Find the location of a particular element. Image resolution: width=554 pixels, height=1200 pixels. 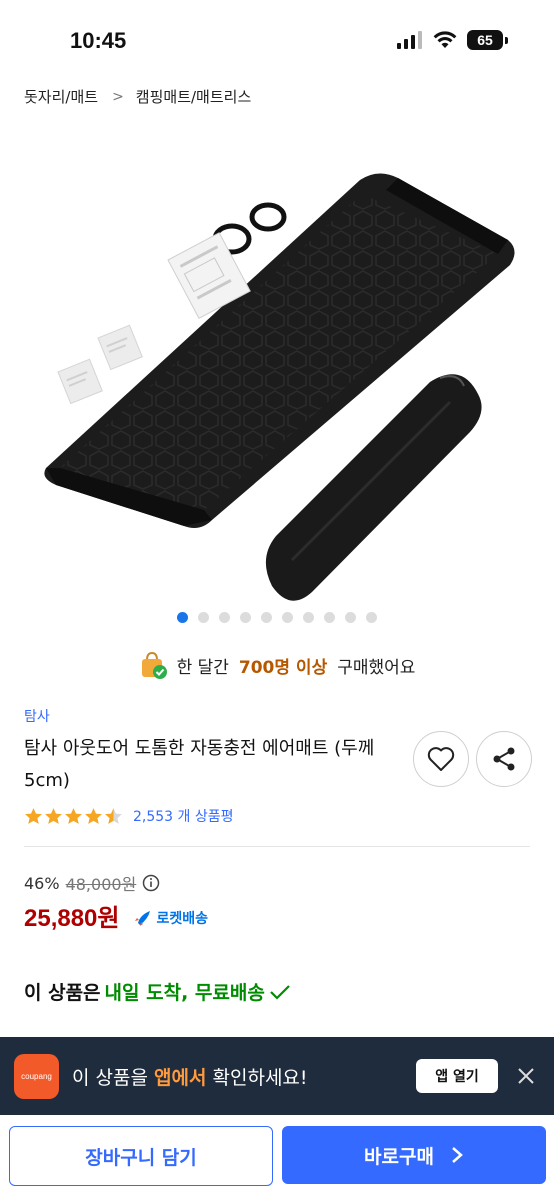

open-app-button: 앱 열기 is located at coordinates (457, 1076).